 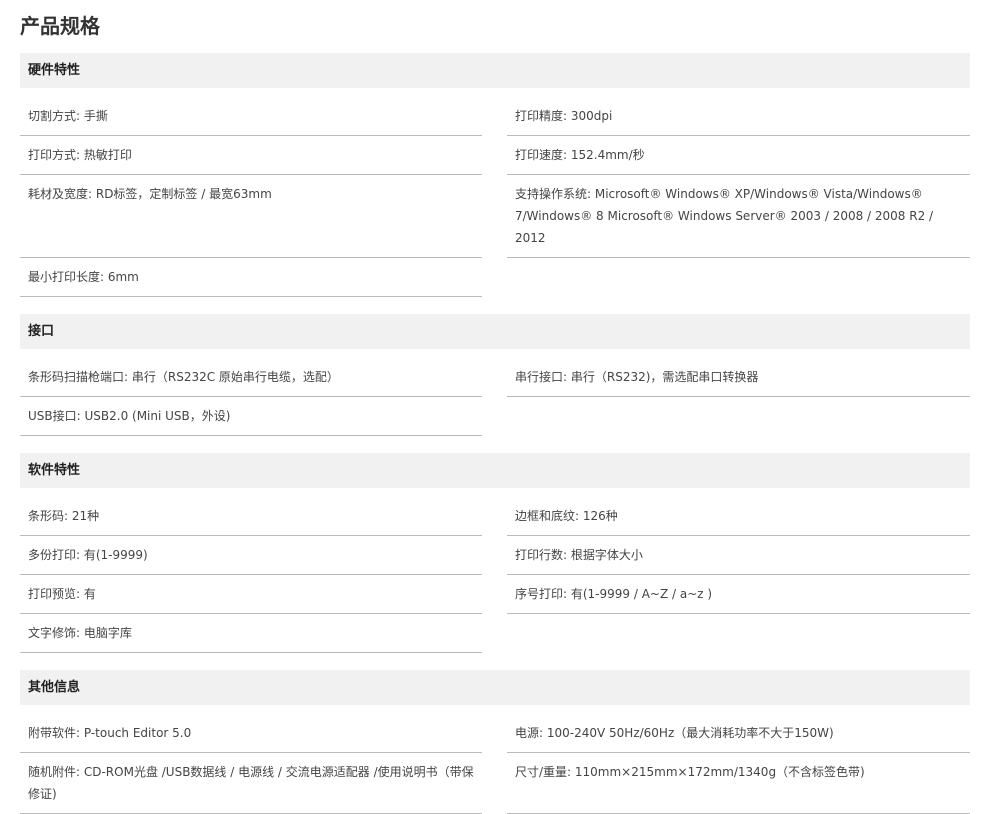 What do you see at coordinates (738, 377) in the screenshot?
I see `spec-item: 串行接口: 串行（RS232)，需选配串口转换器` at bounding box center [738, 377].